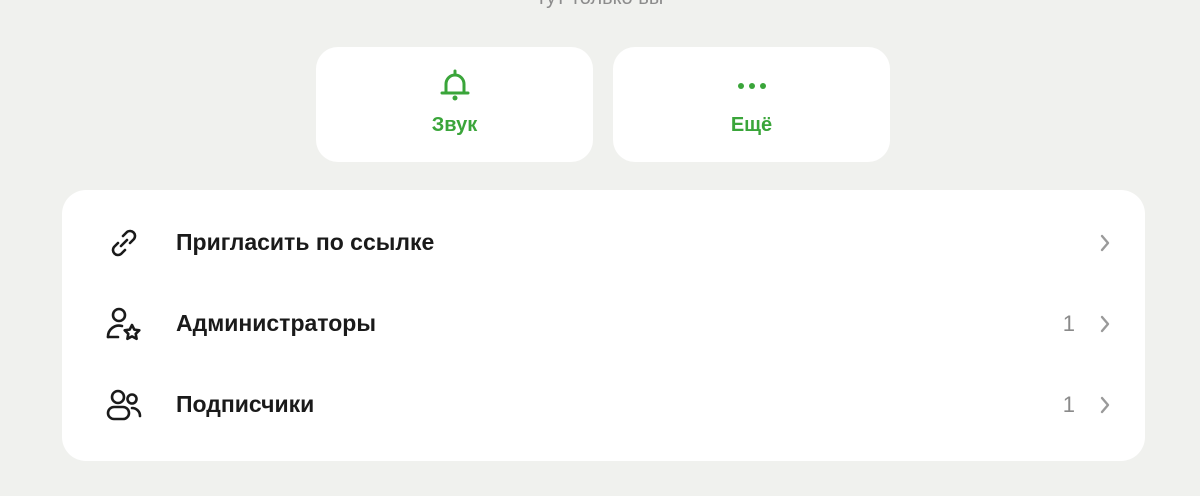  Describe the element at coordinates (305, 242) in the screenshot. I see `invite-link-label: Пригласить по ссылке` at that location.